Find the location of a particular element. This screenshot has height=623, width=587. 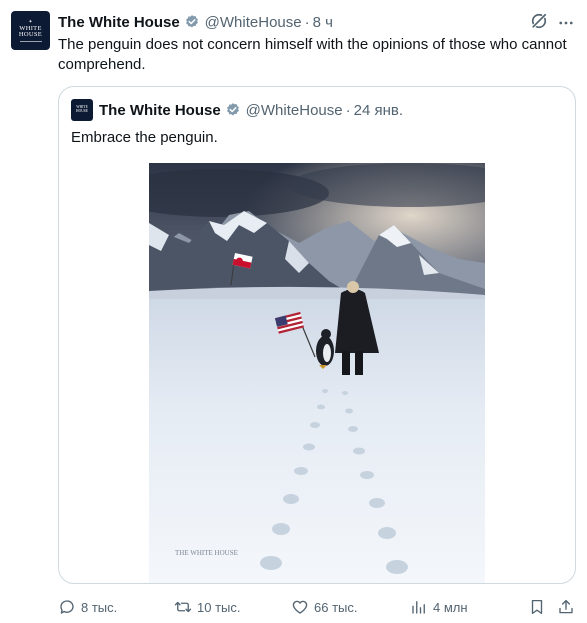

views-icon is located at coordinates (418, 607).